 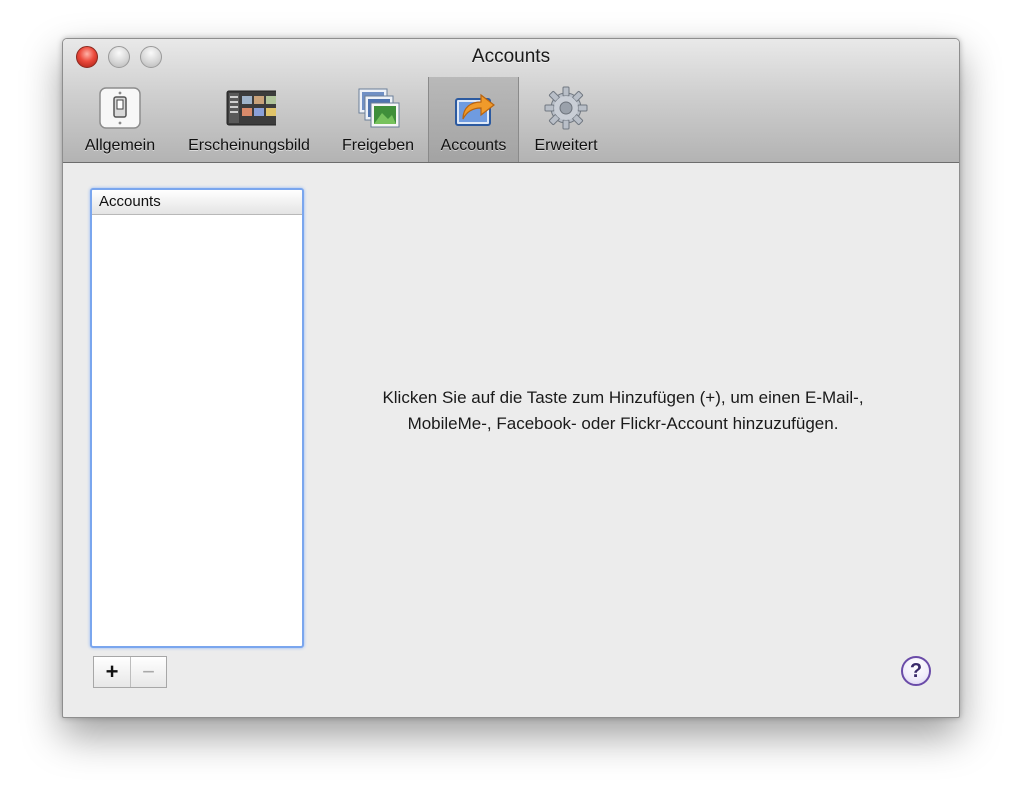 I want to click on toolbar-item-allgemein: Allgemein, so click(x=120, y=119).